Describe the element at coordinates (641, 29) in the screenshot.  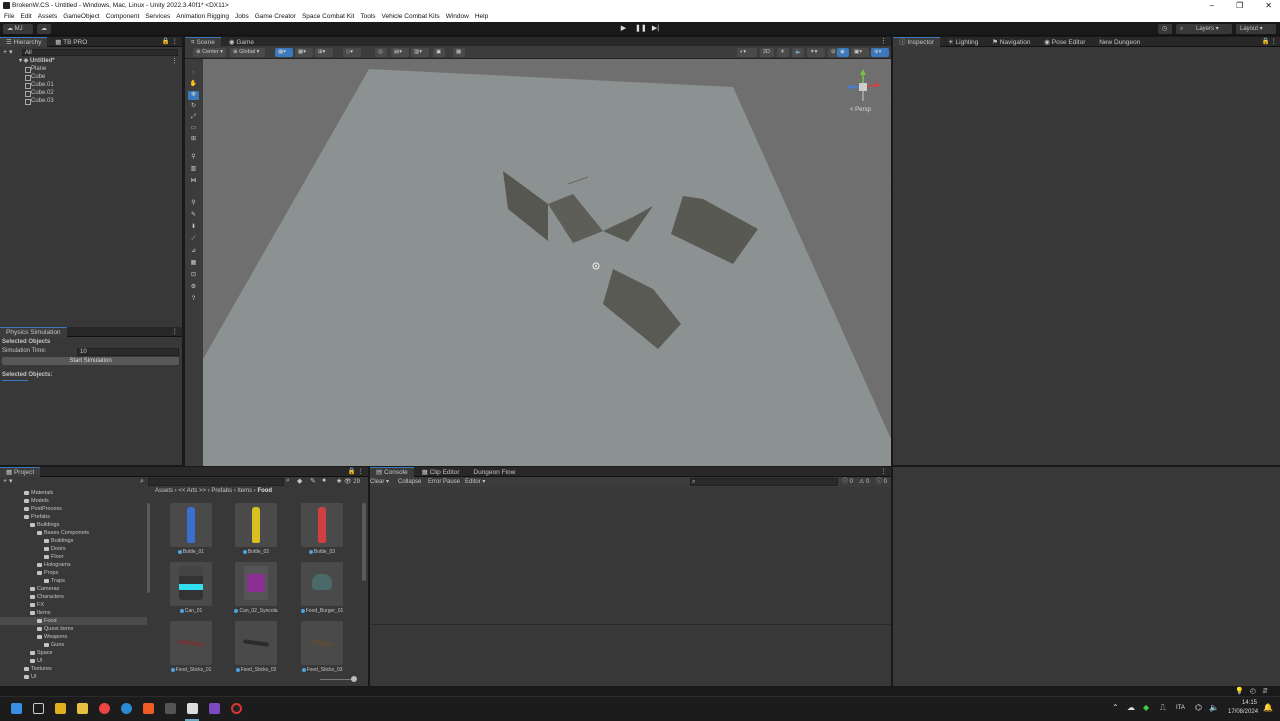
I see `pause-icon: ❚❚` at that location.